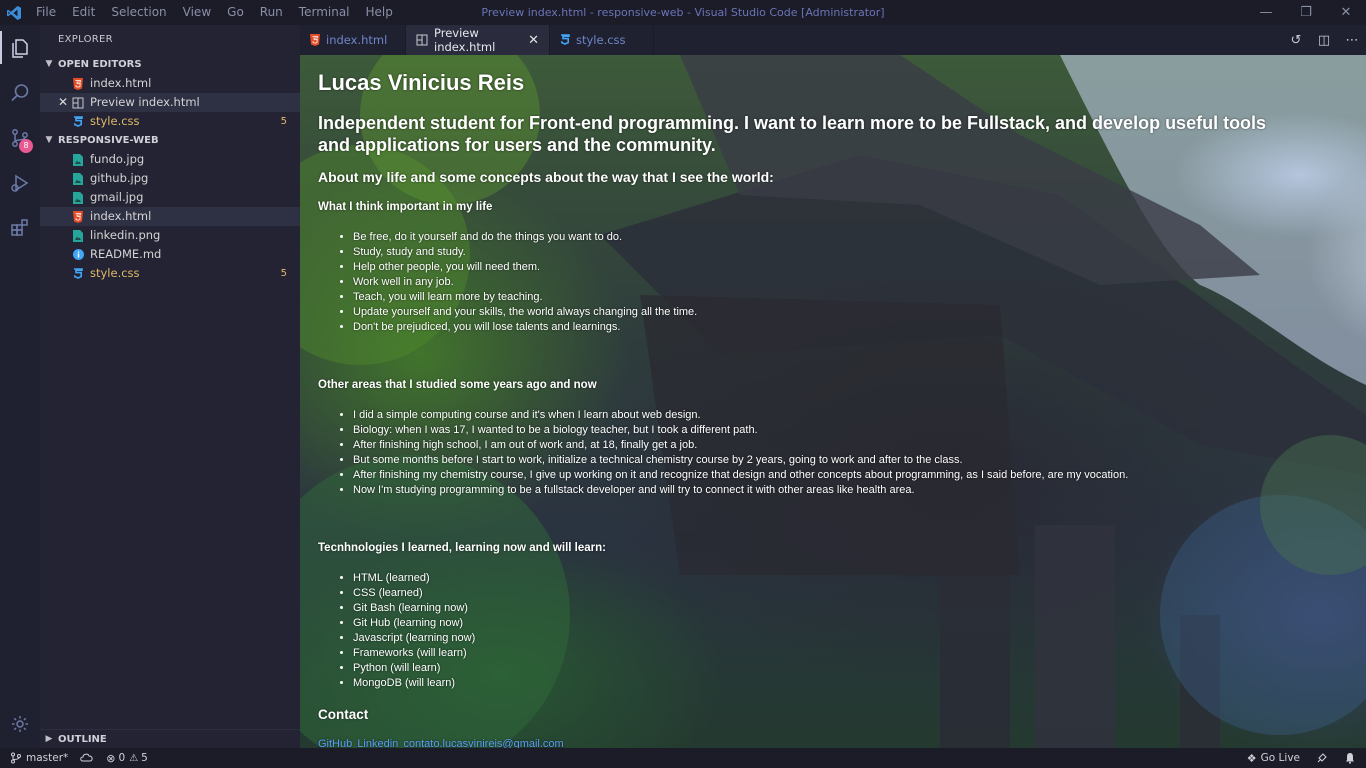 The height and width of the screenshot is (768, 1366). Describe the element at coordinates (683, 758) in the screenshot. I see `status-bar: master* ⊗ 0 ⚠ 5 ❖ Go Live` at that location.